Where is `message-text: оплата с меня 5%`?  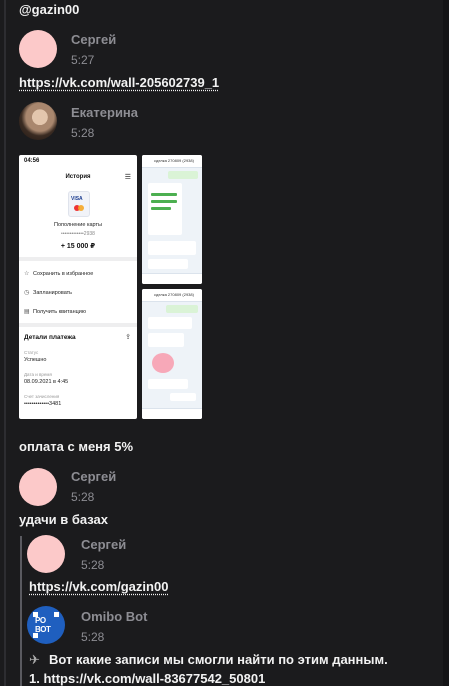
message-text: оплата с меня 5% is located at coordinates (76, 446).